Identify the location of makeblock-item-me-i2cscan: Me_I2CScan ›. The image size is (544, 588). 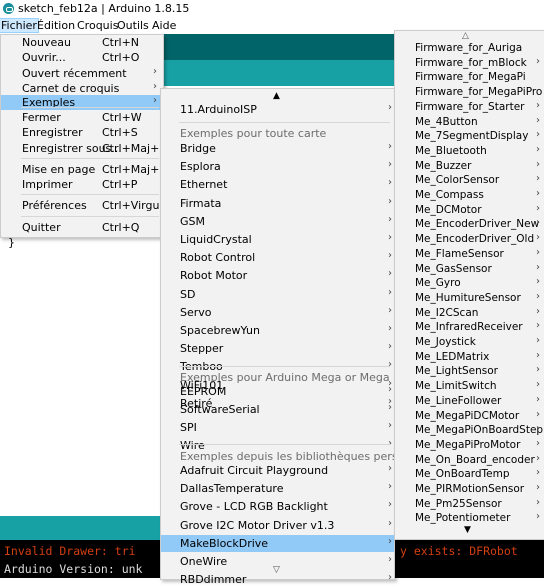
(469, 313).